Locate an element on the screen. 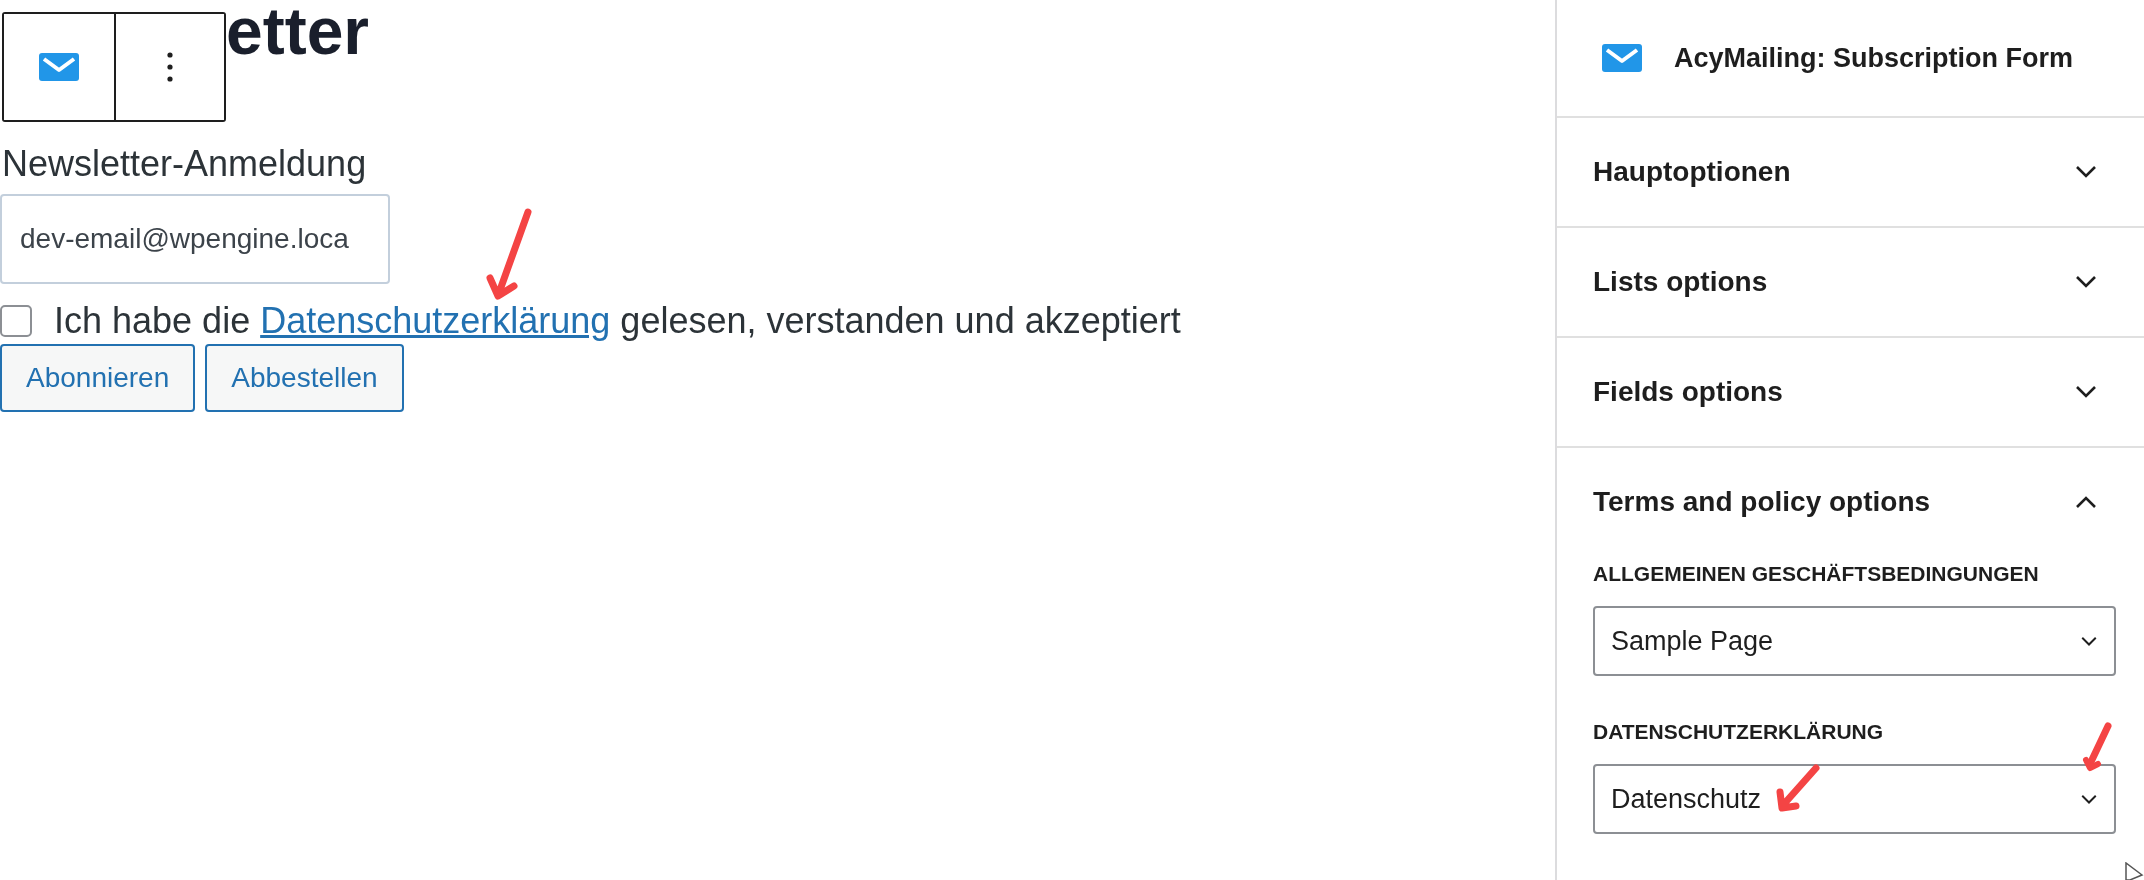  dropdown-field: Sample Page is located at coordinates (1854, 641).